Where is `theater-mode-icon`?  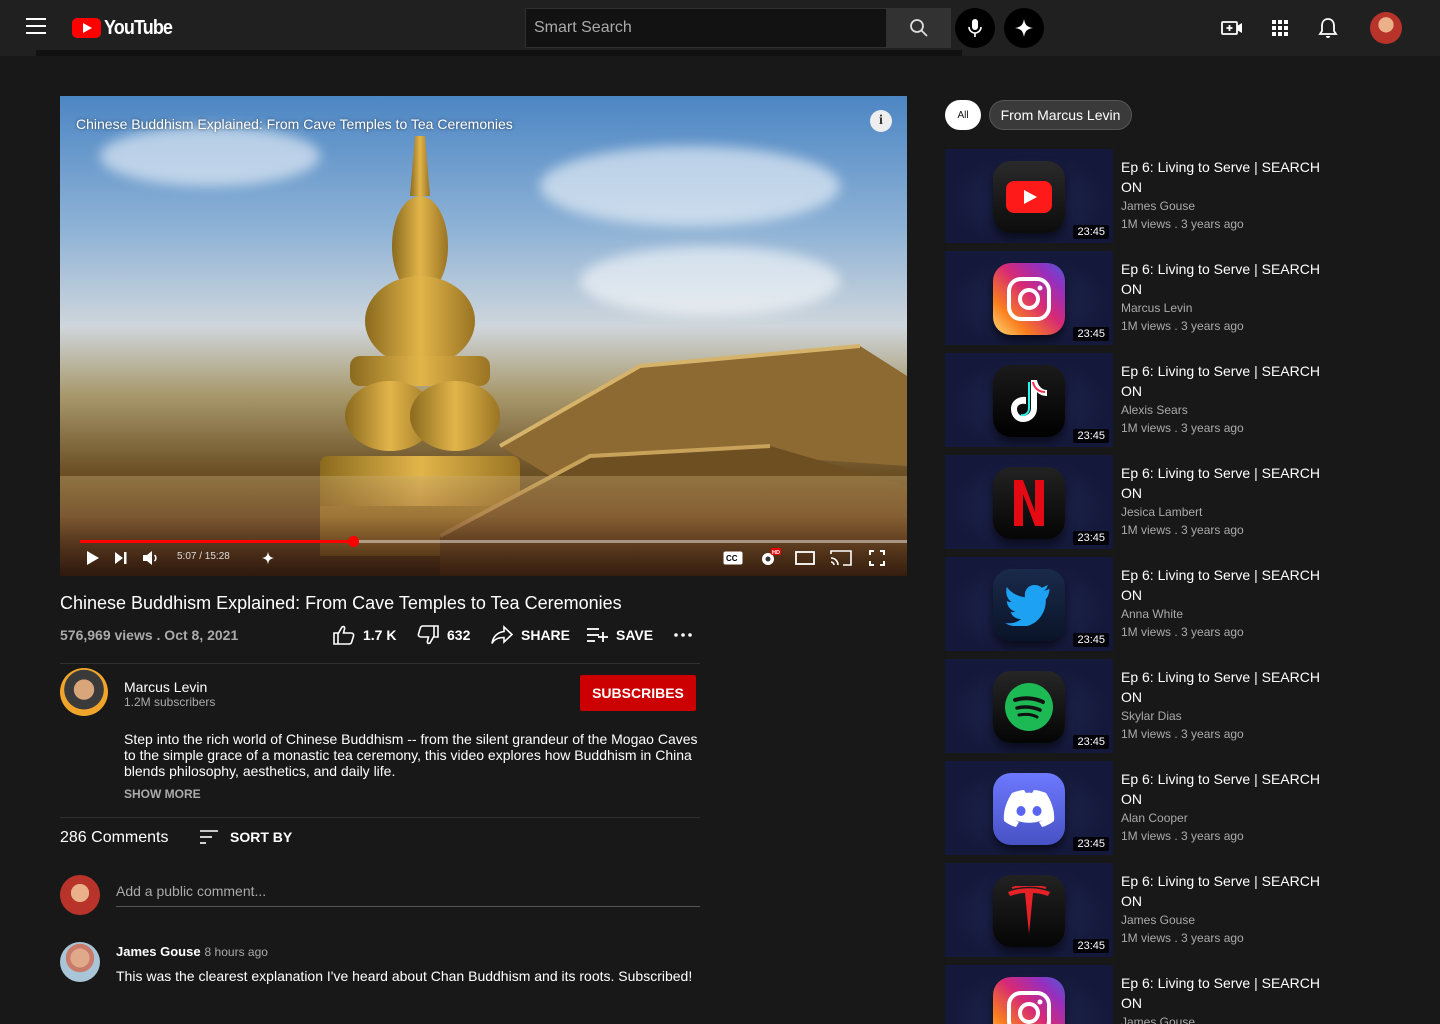
theater-mode-icon is located at coordinates (805, 558).